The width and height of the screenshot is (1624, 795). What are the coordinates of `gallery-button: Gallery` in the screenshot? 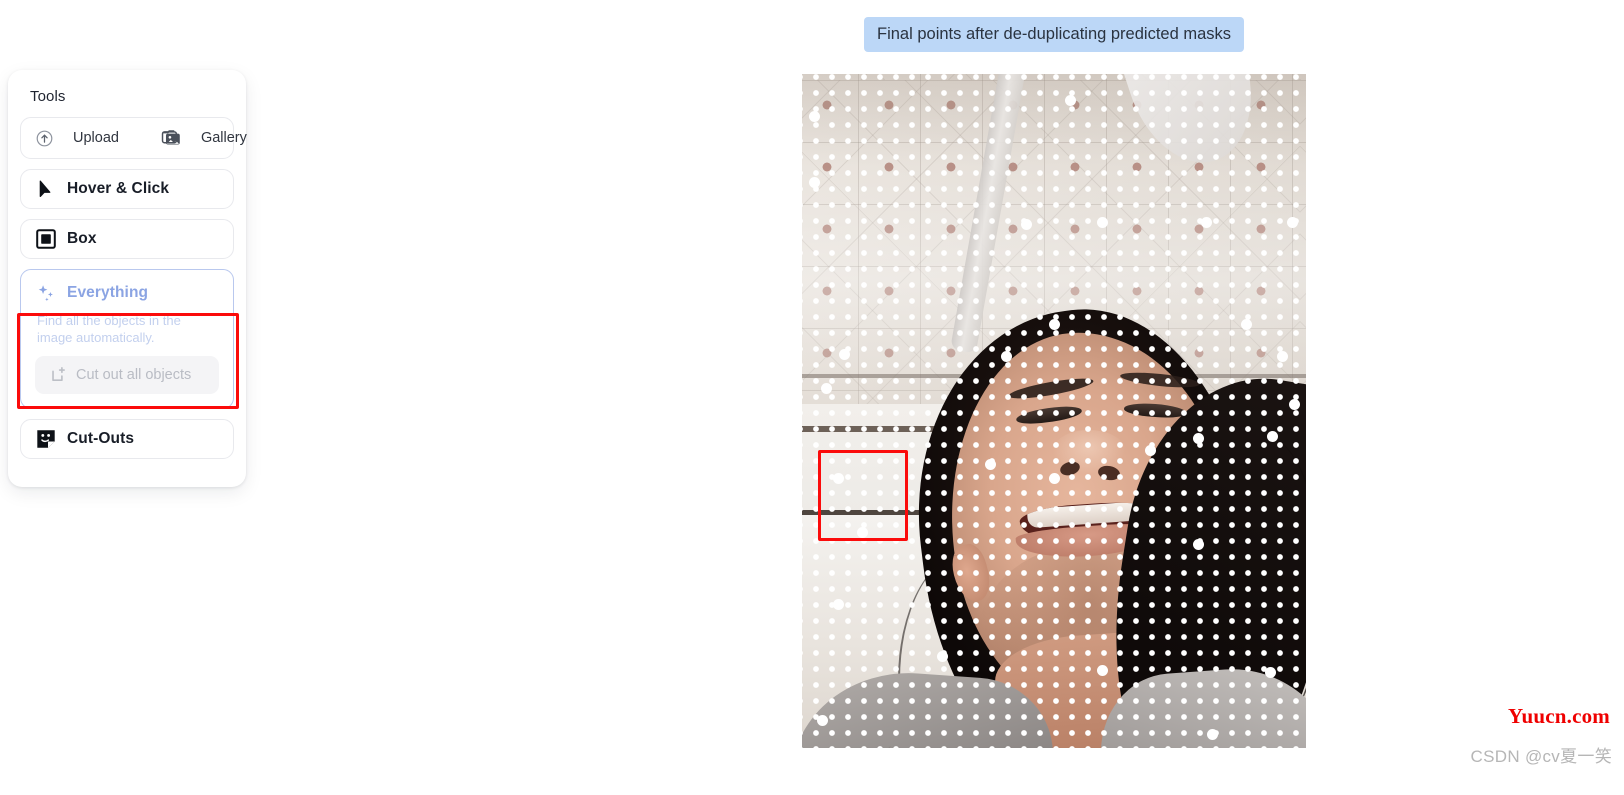 It's located at (204, 138).